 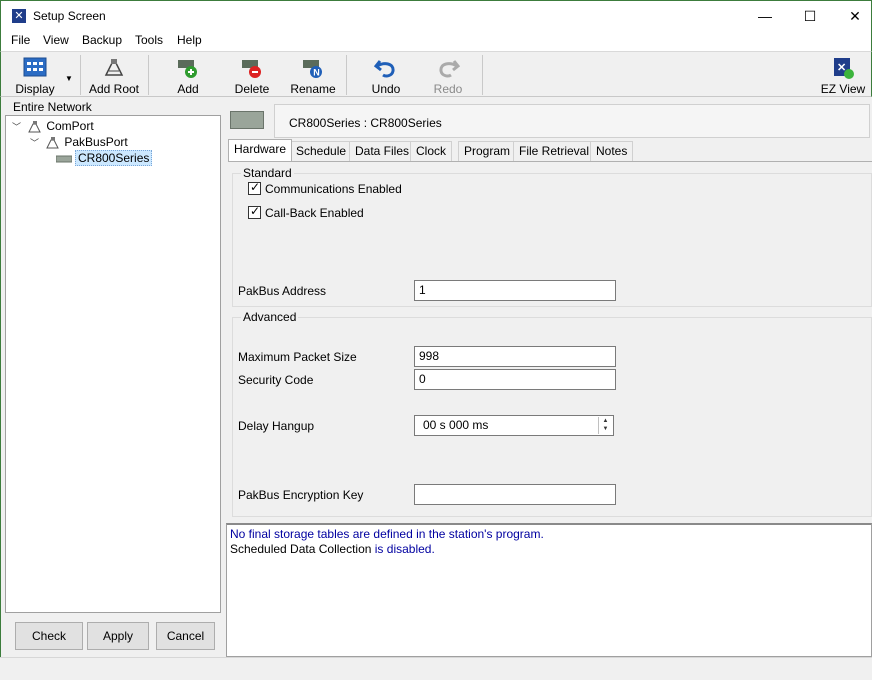 What do you see at coordinates (431, 151) in the screenshot?
I see `tab-clock: Clock` at bounding box center [431, 151].